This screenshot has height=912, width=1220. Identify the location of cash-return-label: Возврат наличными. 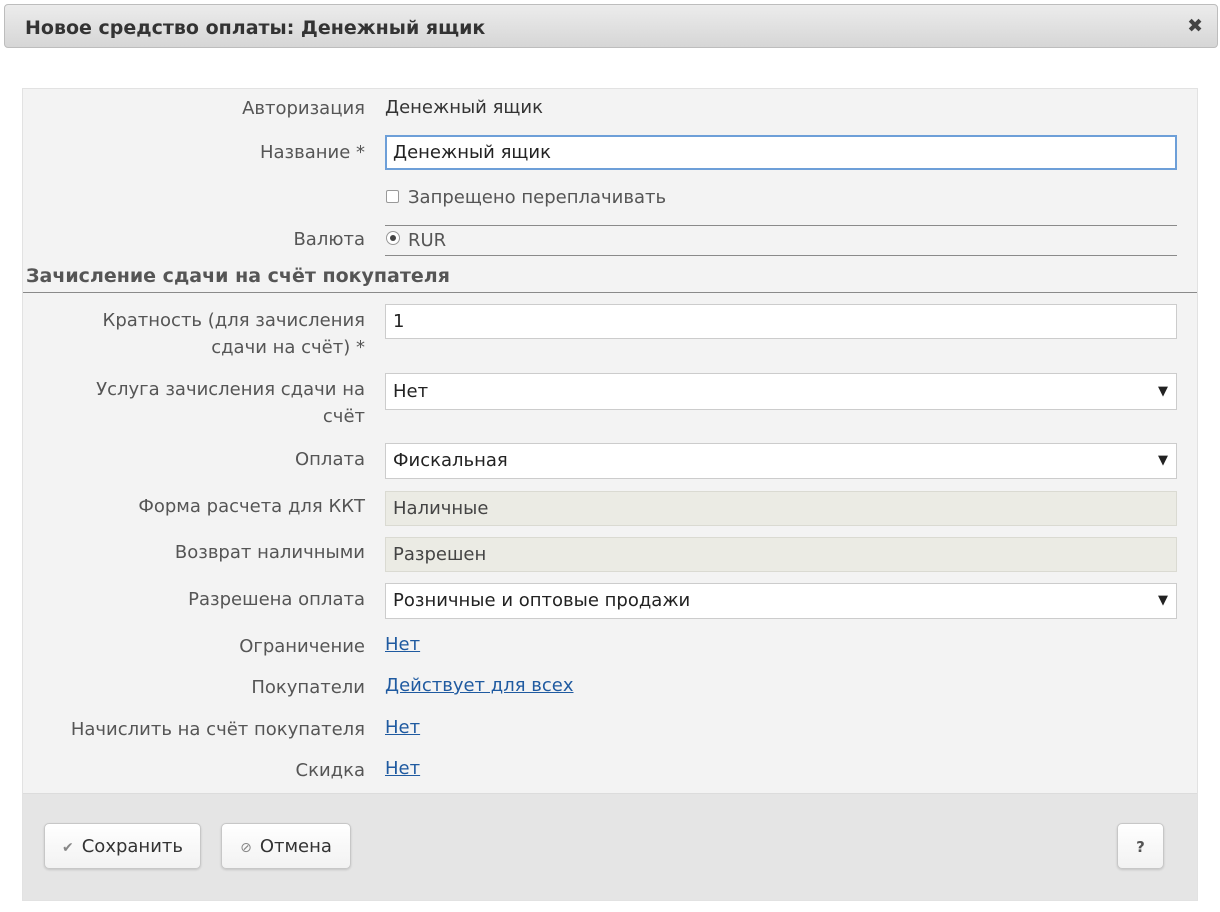
(269, 552).